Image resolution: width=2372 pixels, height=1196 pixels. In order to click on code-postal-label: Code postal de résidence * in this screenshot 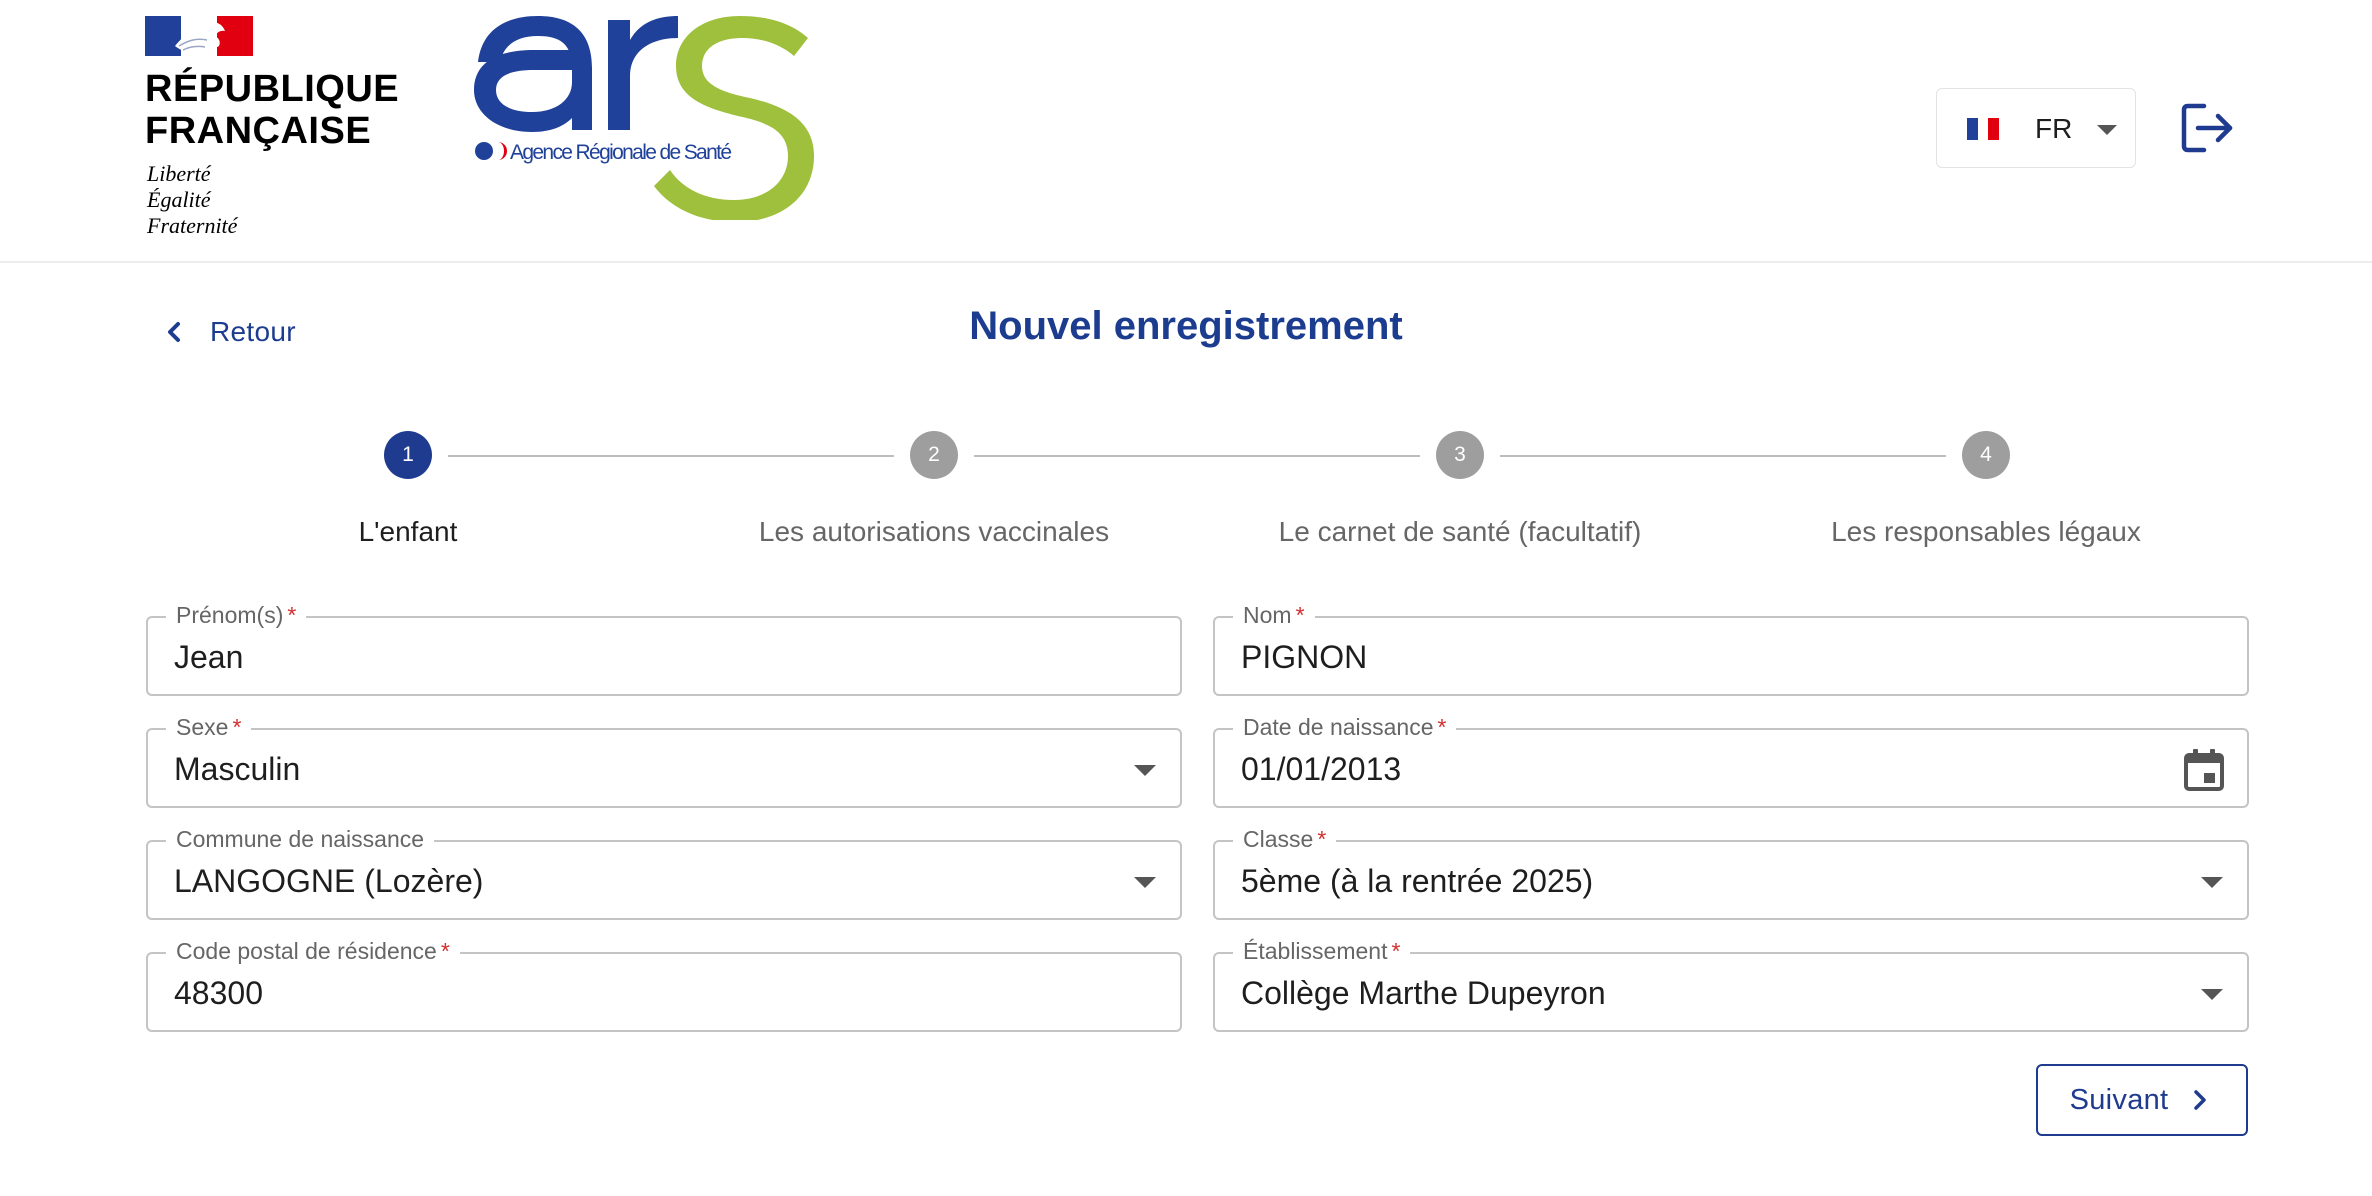, I will do `click(313, 951)`.